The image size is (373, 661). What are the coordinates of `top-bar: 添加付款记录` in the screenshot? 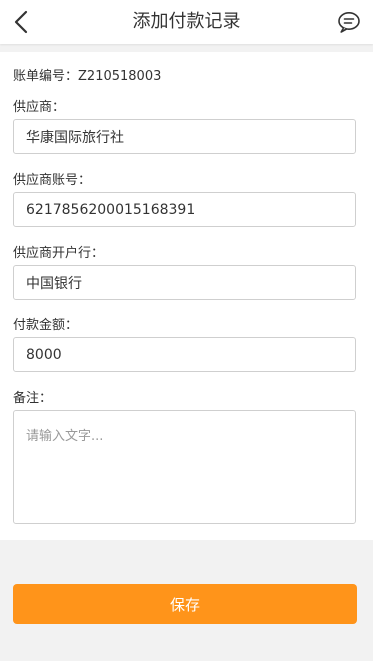 It's located at (186, 22).